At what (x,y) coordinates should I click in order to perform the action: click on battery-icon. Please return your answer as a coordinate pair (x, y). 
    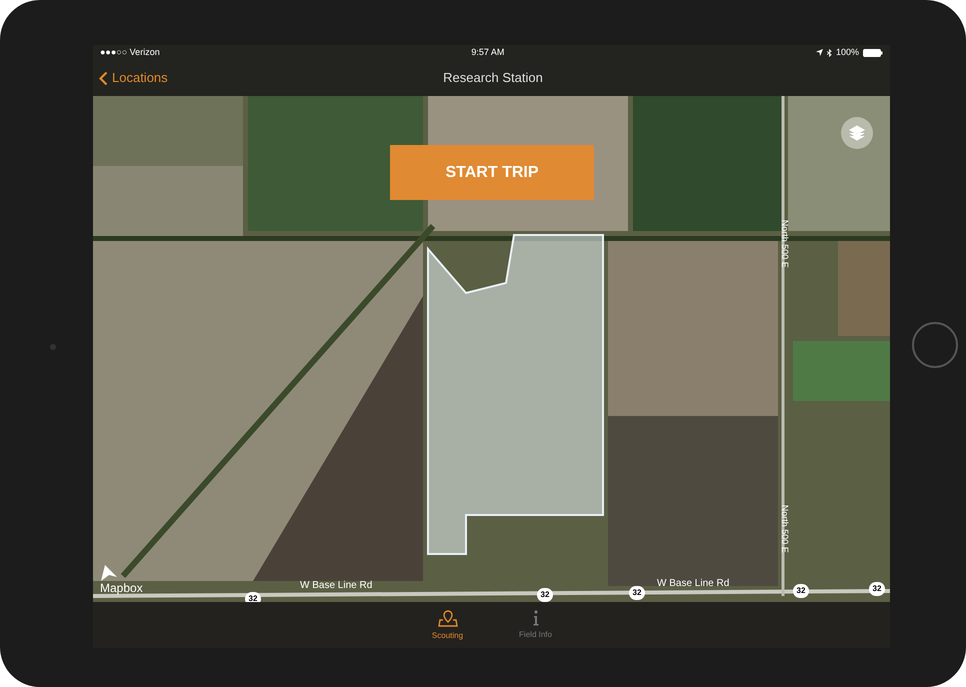
    Looking at the image, I should click on (872, 52).